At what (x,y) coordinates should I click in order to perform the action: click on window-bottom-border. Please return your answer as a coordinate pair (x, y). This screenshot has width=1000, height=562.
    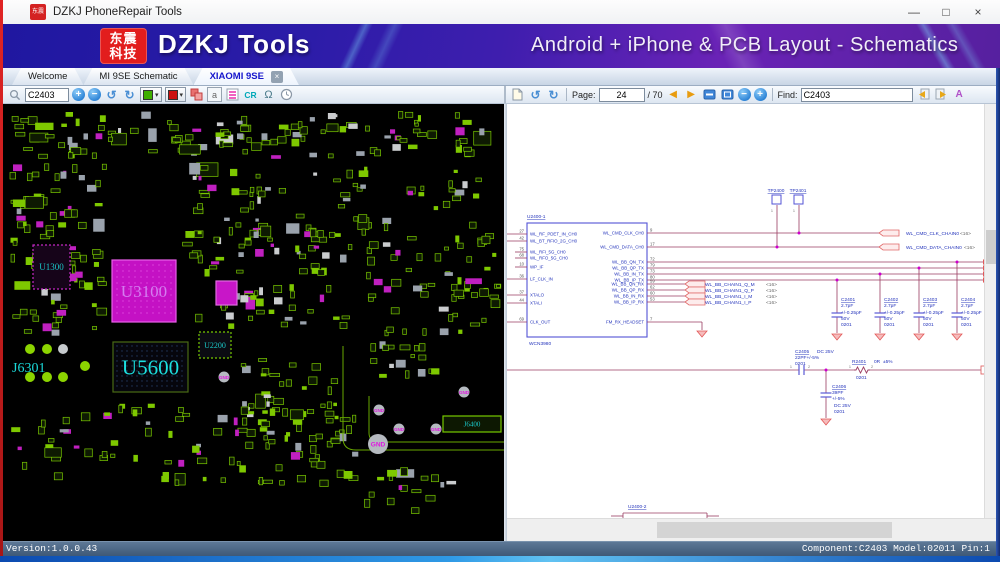
    Looking at the image, I should click on (500, 559).